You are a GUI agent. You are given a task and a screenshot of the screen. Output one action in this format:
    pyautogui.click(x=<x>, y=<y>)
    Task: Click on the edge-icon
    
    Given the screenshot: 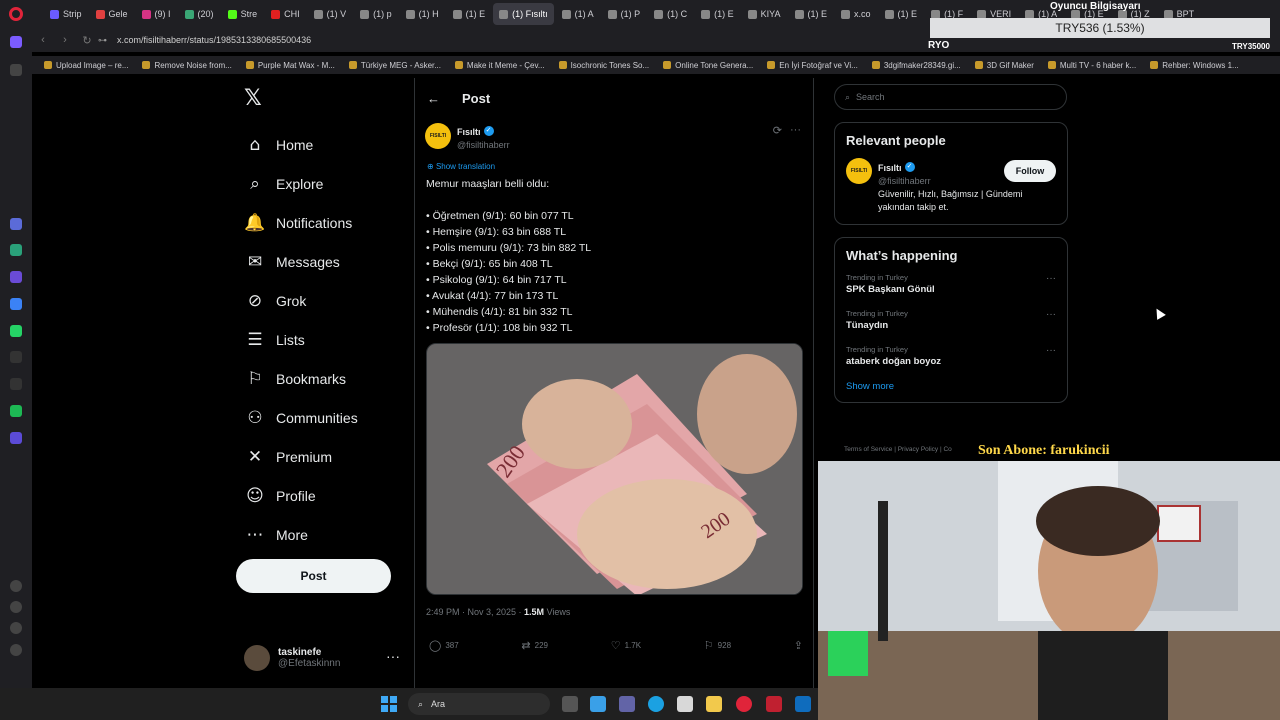 What is the action you would take?
    pyautogui.click(x=656, y=704)
    